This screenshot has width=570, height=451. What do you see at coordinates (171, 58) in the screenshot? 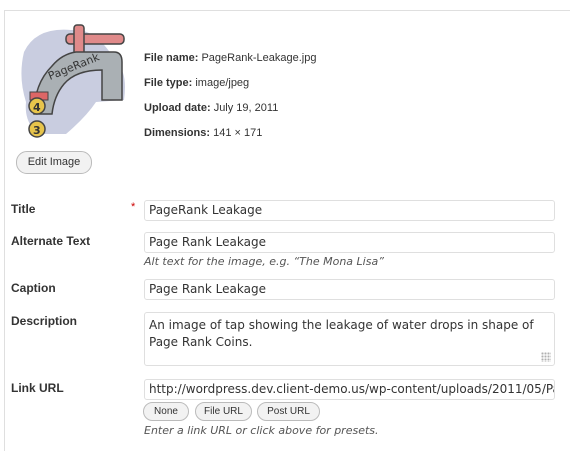
I see `file-name-label: File name:` at bounding box center [171, 58].